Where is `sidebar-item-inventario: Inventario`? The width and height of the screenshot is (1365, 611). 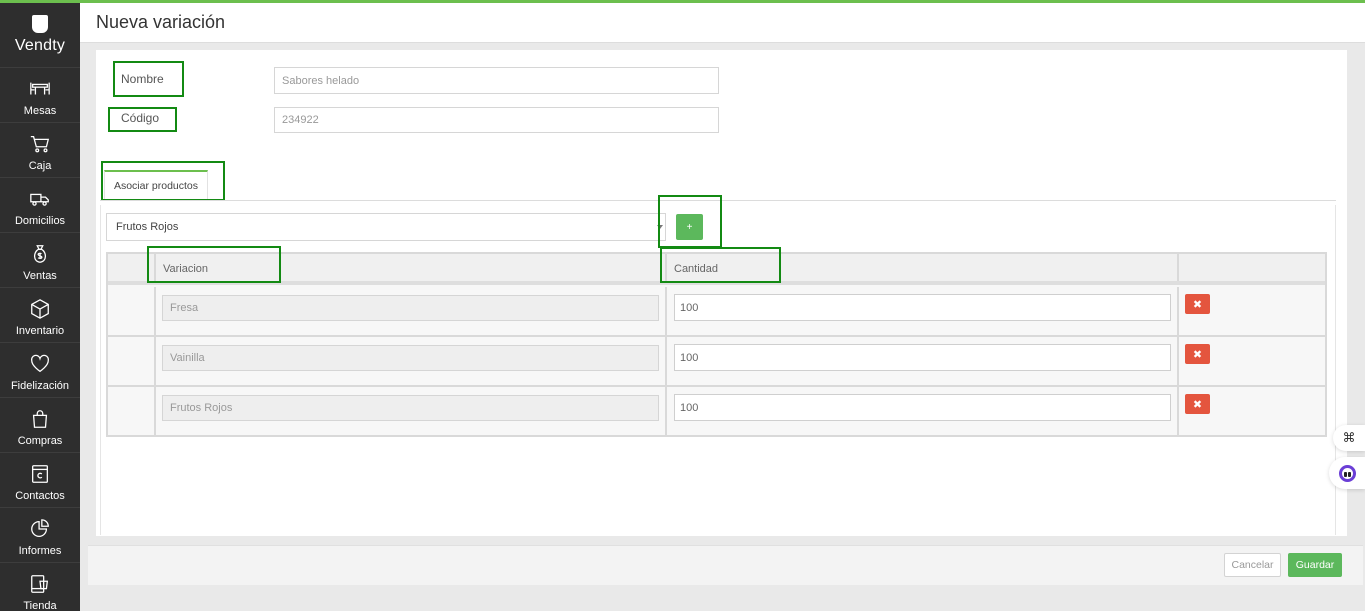 sidebar-item-inventario: Inventario is located at coordinates (40, 315).